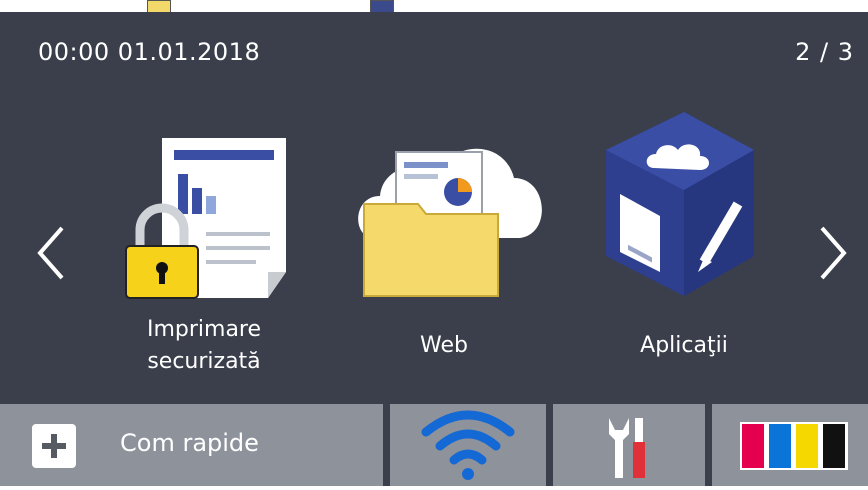  I want to click on plus-icon, so click(54, 446).